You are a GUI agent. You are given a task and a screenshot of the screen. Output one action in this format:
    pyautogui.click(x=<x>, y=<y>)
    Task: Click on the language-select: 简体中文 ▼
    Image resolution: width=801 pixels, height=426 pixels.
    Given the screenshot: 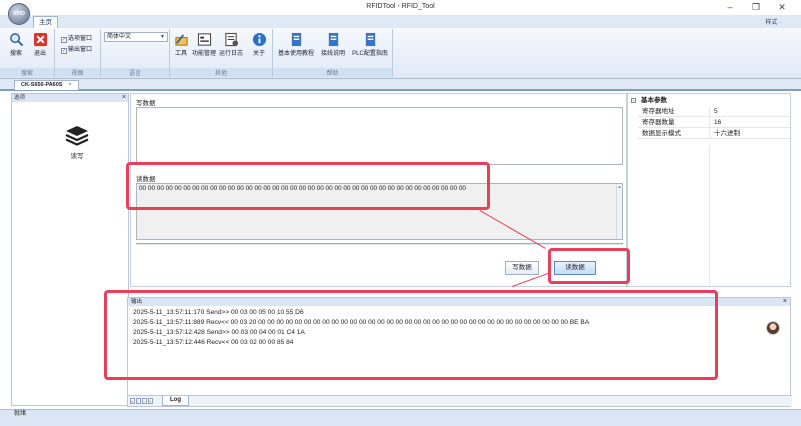 What is the action you would take?
    pyautogui.click(x=136, y=37)
    